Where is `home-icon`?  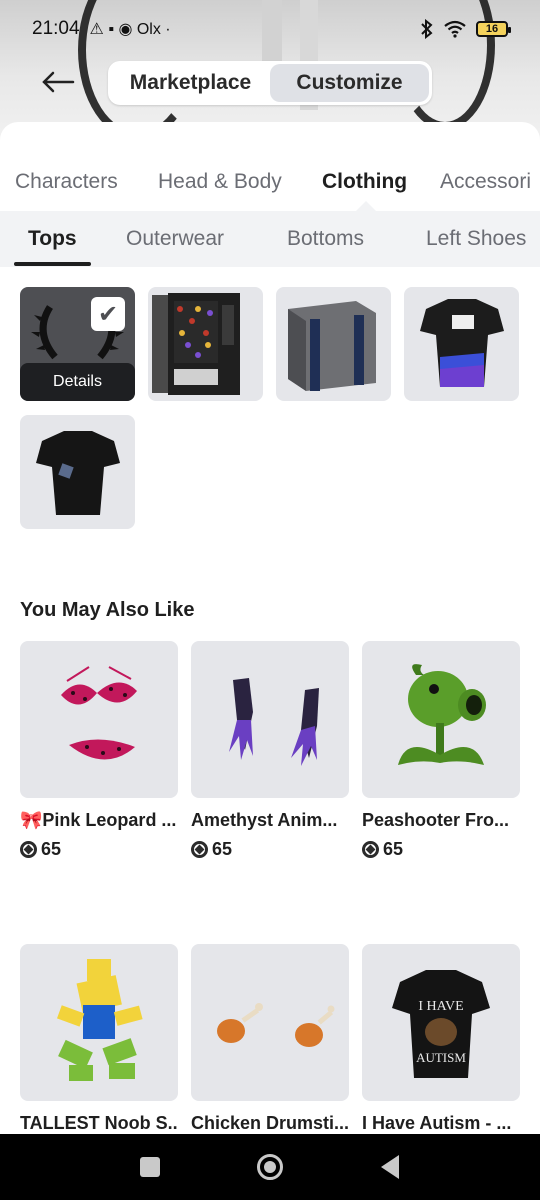 home-icon is located at coordinates (270, 1167).